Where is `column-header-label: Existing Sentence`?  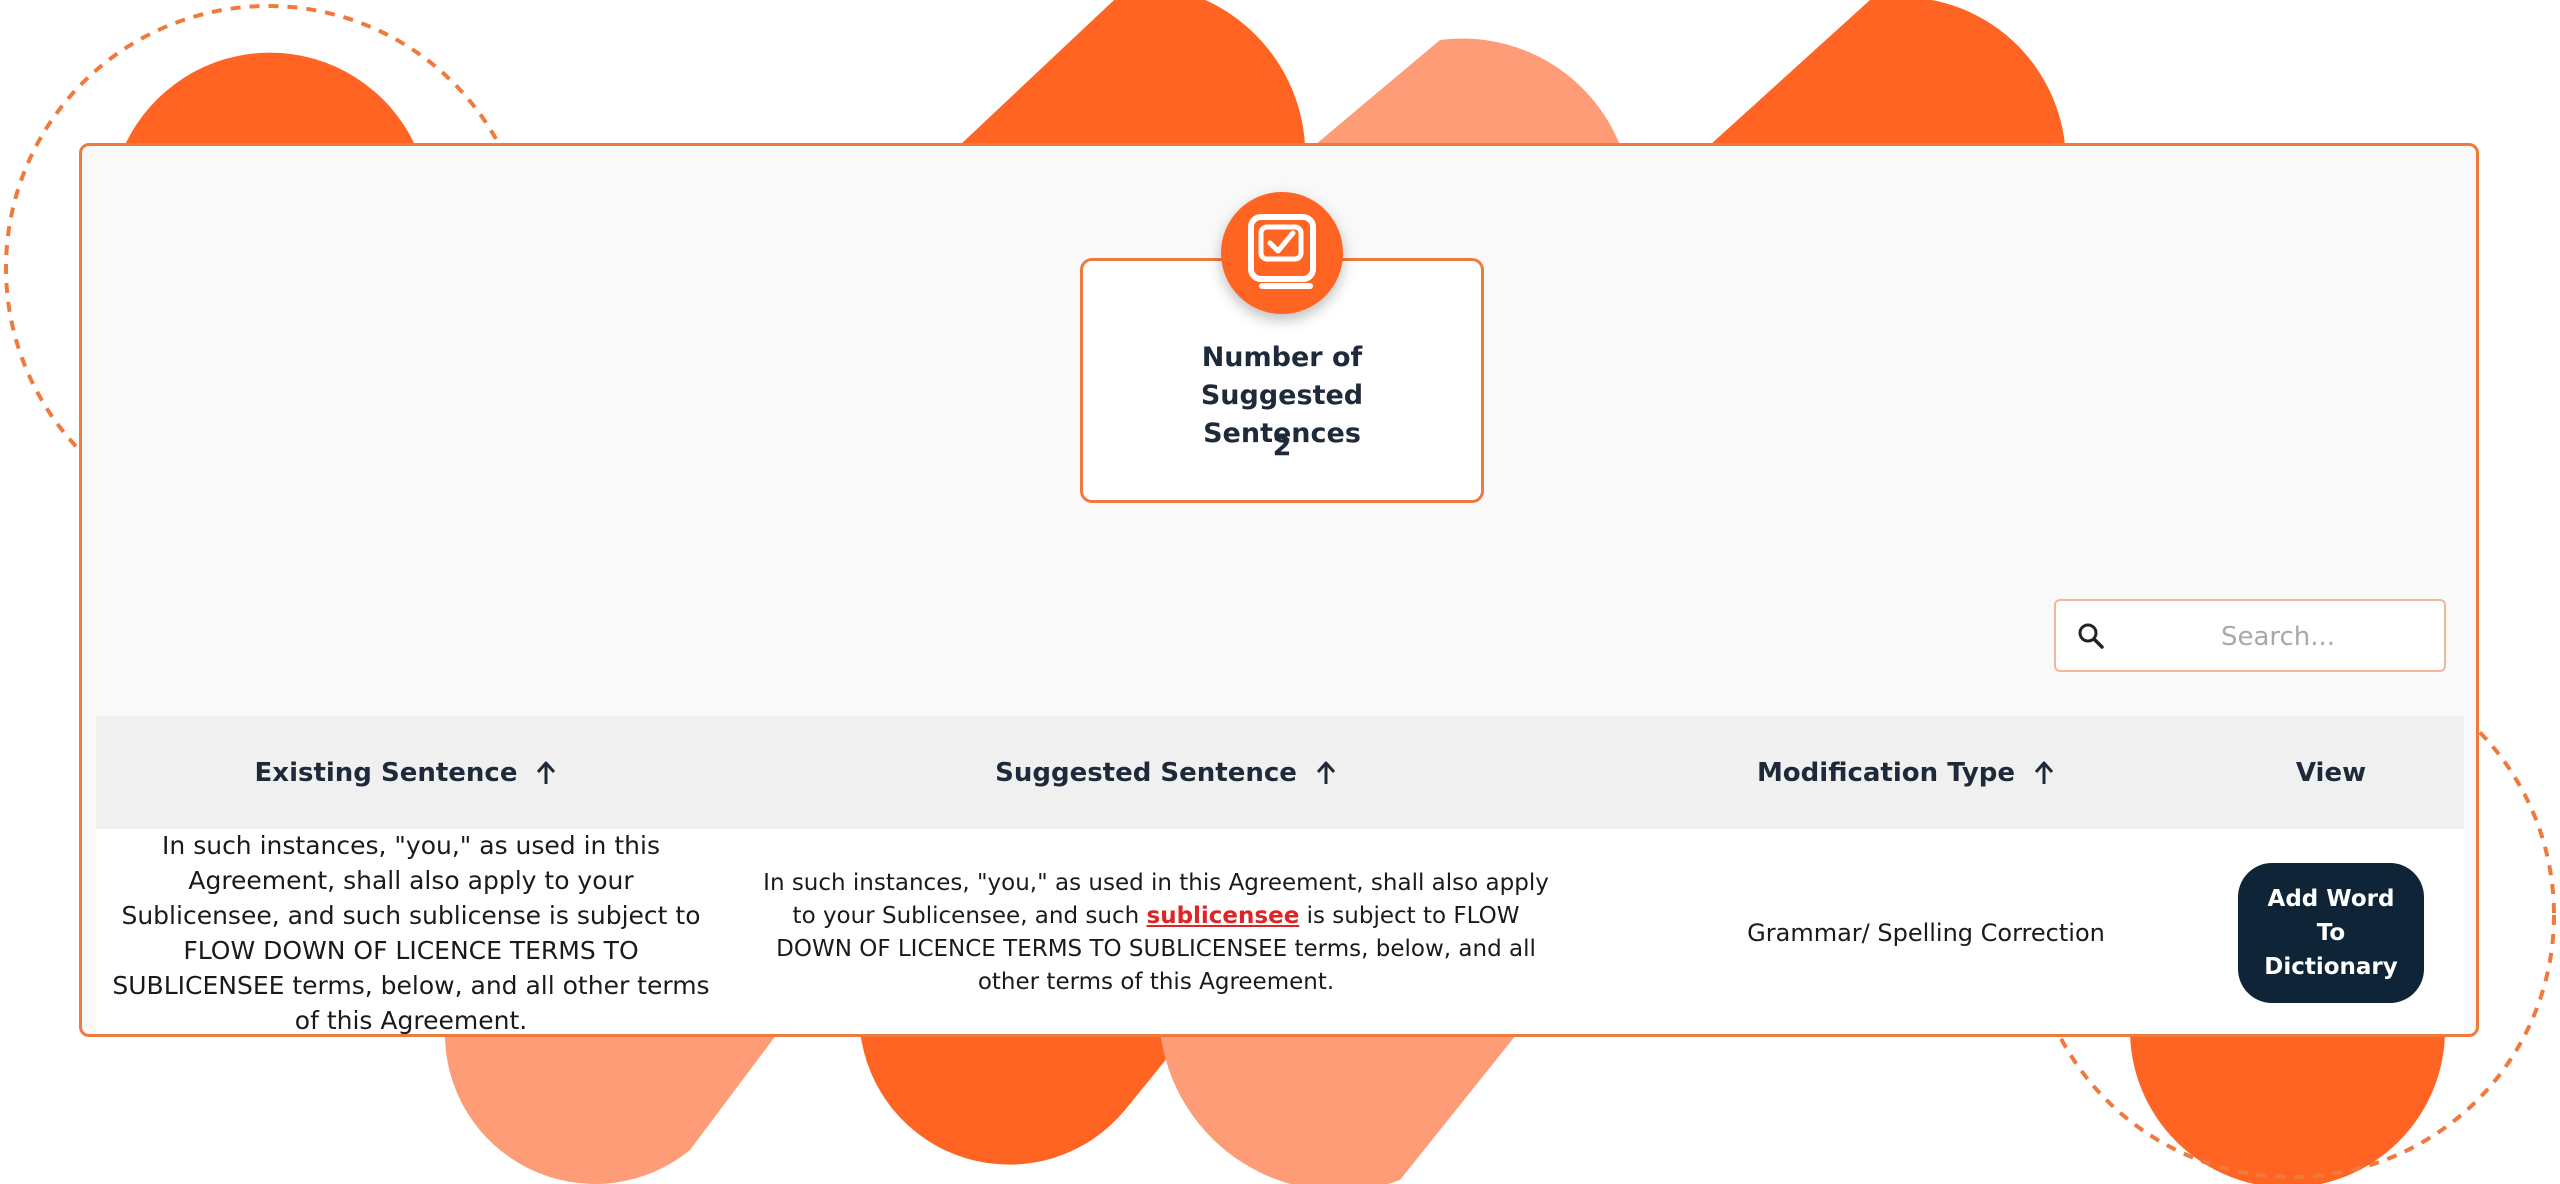
column-header-label: Existing Sentence is located at coordinates (386, 772).